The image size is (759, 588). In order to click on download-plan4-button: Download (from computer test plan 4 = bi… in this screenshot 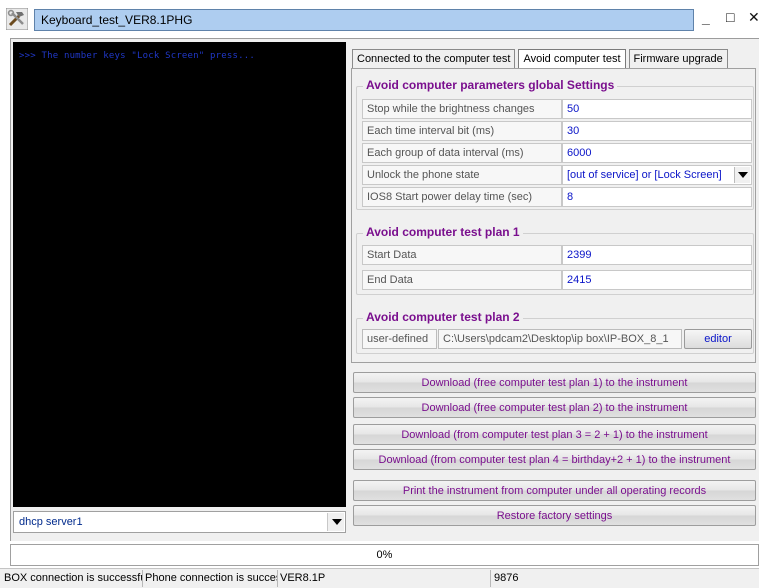, I will do `click(554, 459)`.